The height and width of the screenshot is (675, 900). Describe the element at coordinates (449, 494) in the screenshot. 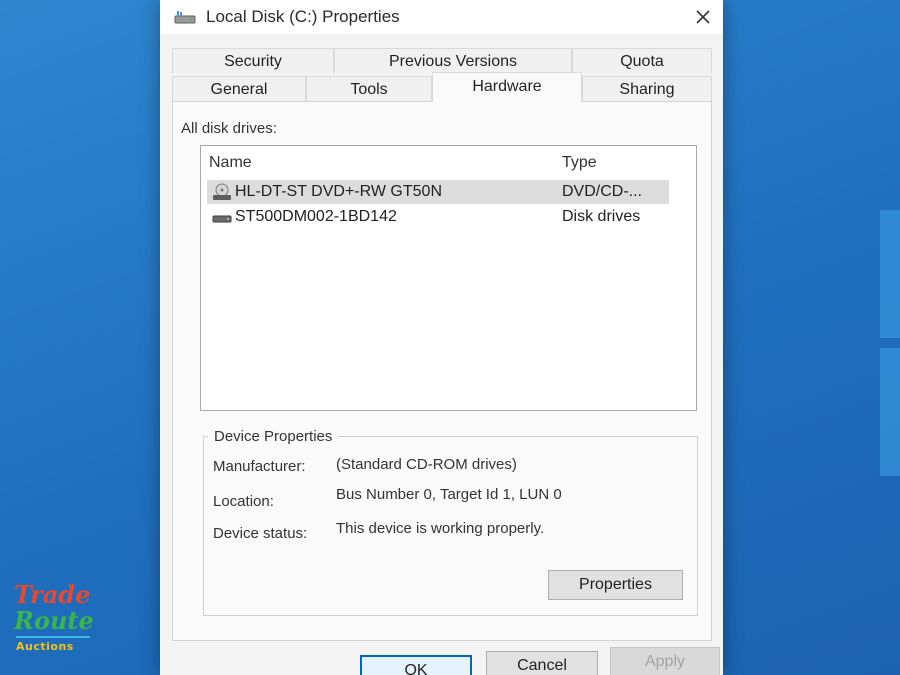

I see `location-value: Bus Number 0, Target Id 1, LUN 0` at that location.